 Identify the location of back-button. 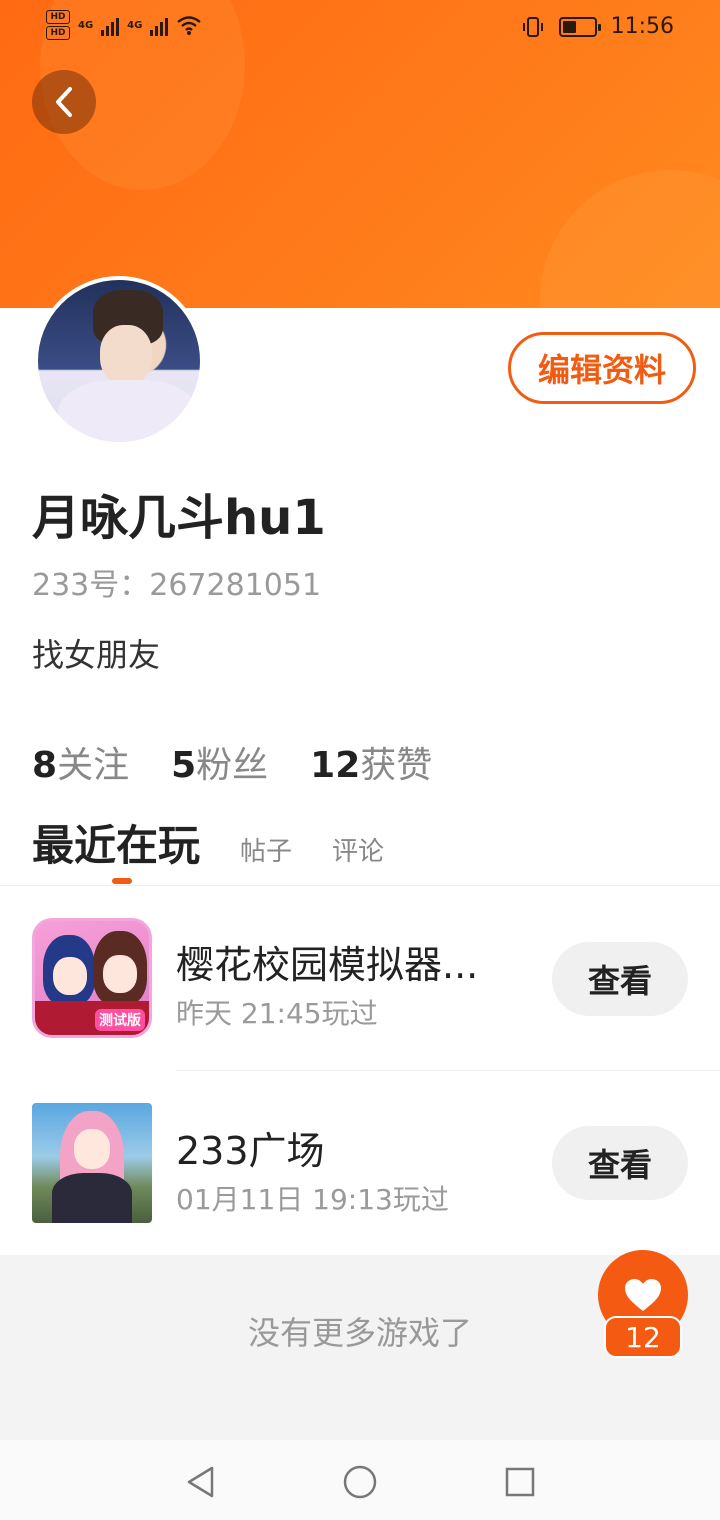
(64, 102).